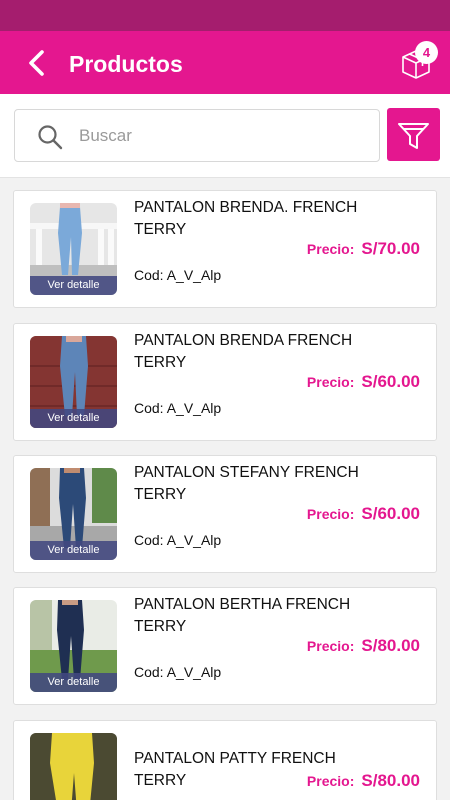  Describe the element at coordinates (225, 62) in the screenshot. I see `app-bar: Productos 4` at that location.